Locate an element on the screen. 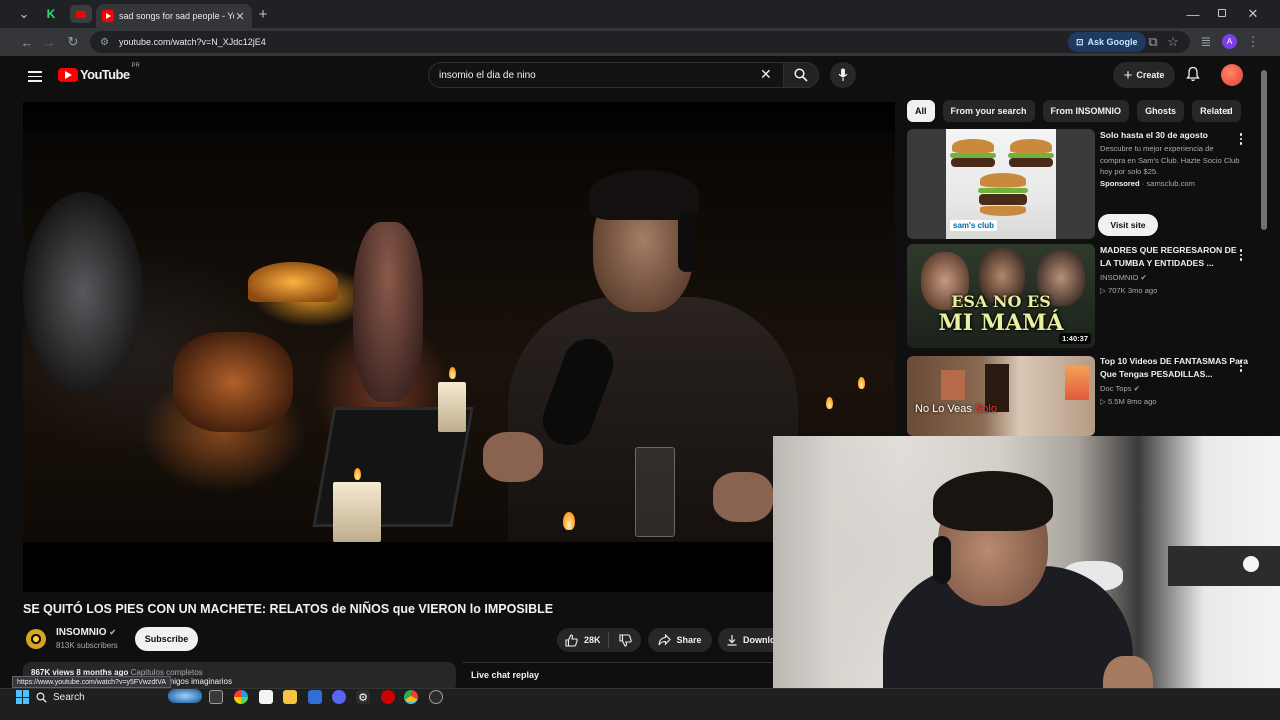  ad-thumbnail: sam's club is located at coordinates (1001, 184).